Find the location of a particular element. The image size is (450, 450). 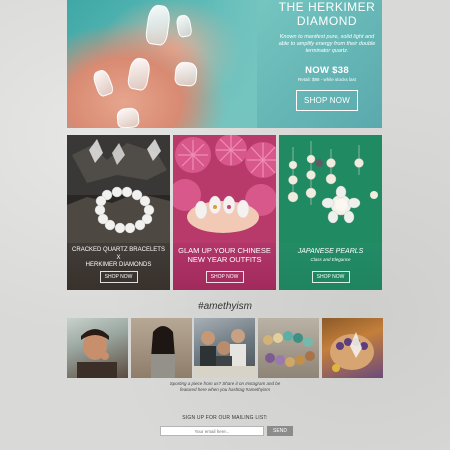

hero-price: NOW $38 is located at coordinates (327, 70).